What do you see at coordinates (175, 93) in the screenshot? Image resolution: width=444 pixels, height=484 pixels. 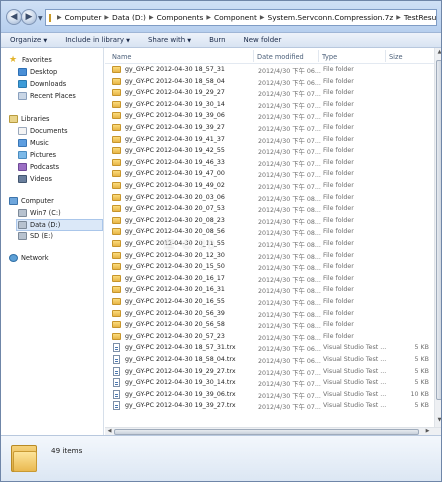 I see `file-name: gy_GY-PC 2012-04-30 19_29_27` at bounding box center [175, 93].